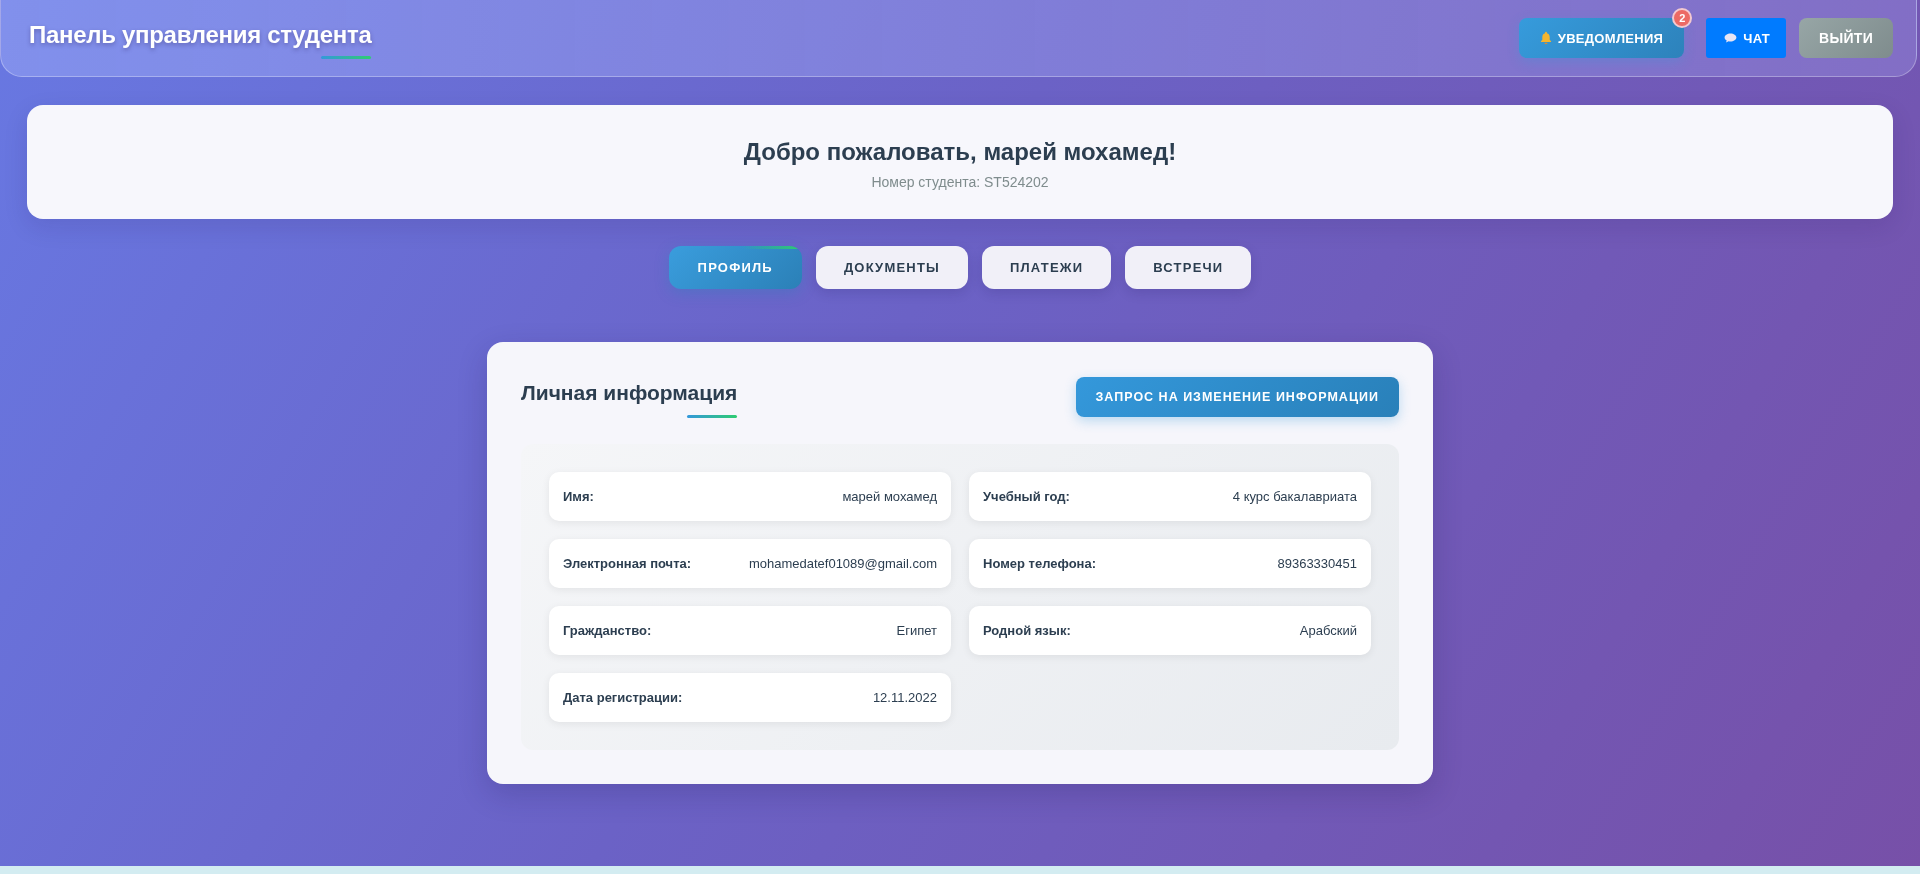 Image resolution: width=1920 pixels, height=874 pixels. What do you see at coordinates (578, 496) in the screenshot?
I see `field-label: Имя:` at bounding box center [578, 496].